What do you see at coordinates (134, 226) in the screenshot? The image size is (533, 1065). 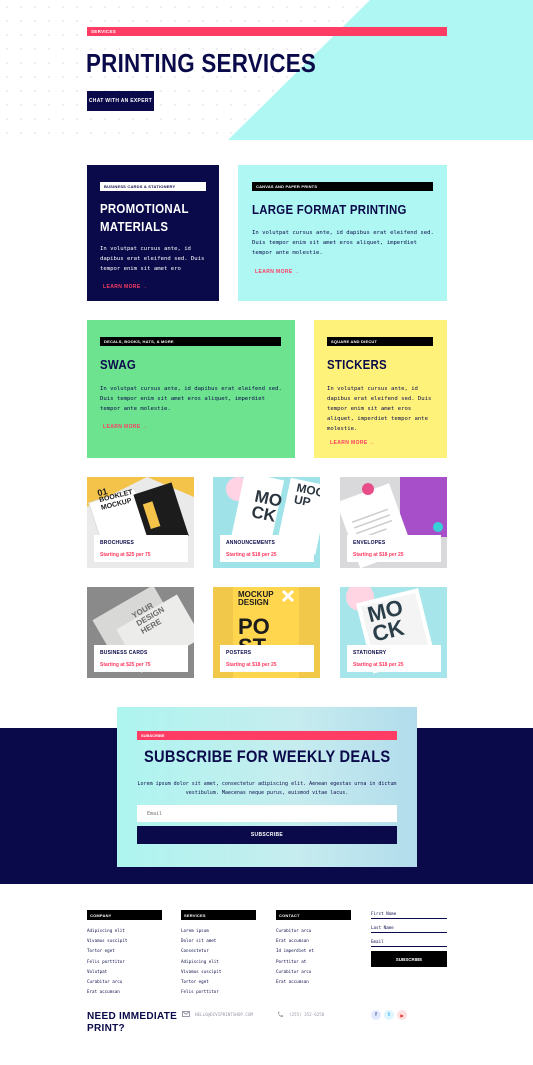 I see `card-title-line: MATERIALS` at bounding box center [134, 226].